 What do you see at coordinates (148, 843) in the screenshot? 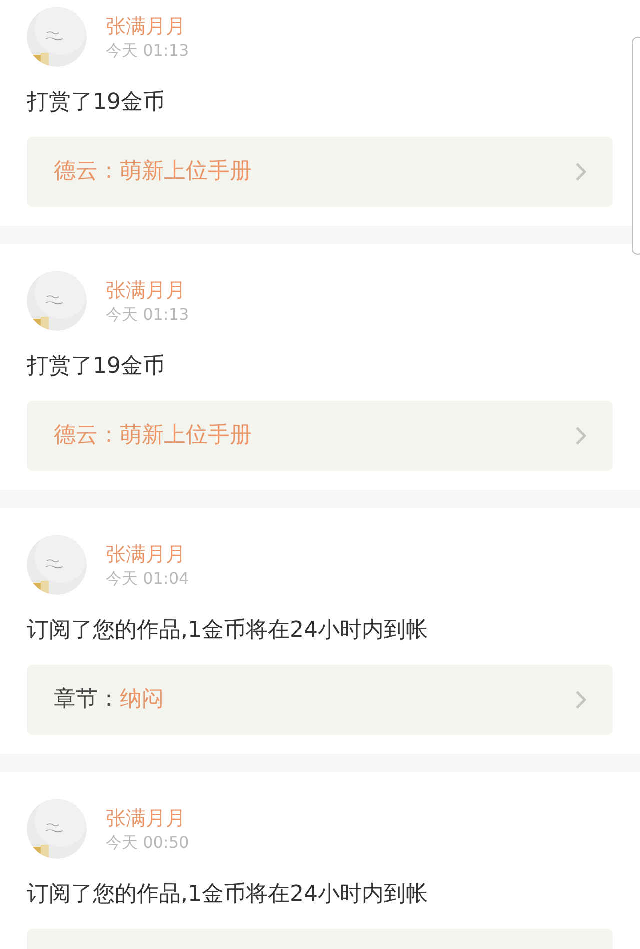
I see `timestamp: 今天 00:50` at bounding box center [148, 843].